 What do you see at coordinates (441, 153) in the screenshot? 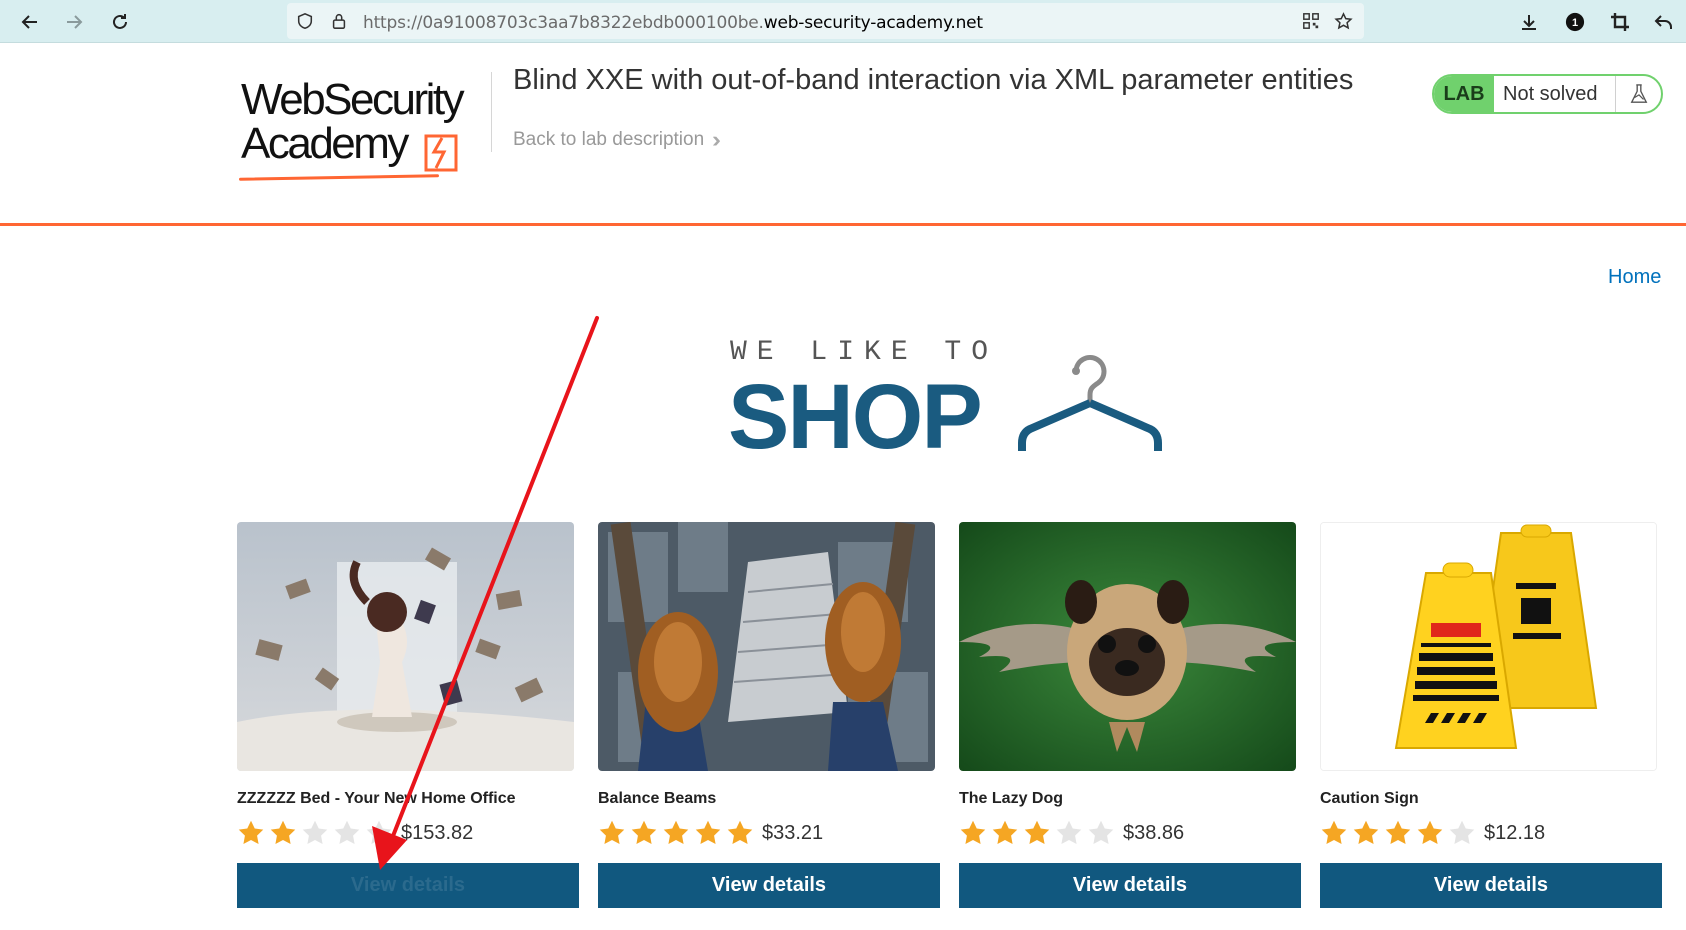
I see `logo-bolt-icon` at bounding box center [441, 153].